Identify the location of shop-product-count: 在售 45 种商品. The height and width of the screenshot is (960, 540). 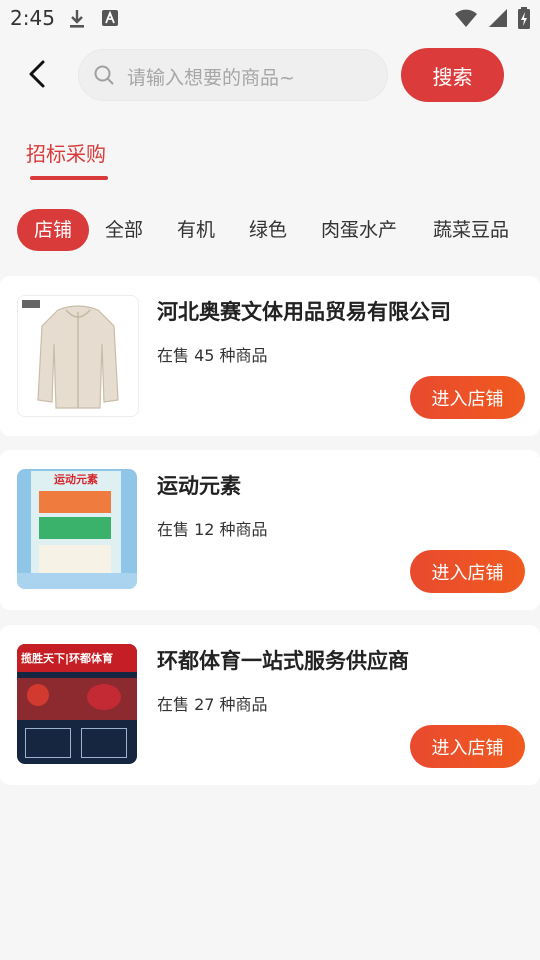
(212, 355).